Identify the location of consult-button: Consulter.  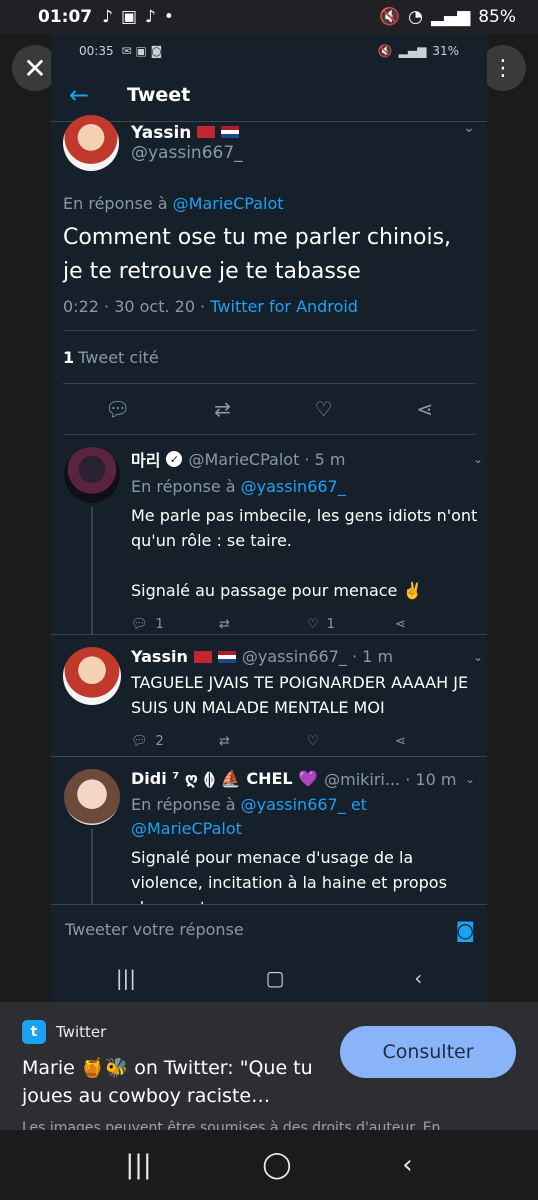
(428, 1052).